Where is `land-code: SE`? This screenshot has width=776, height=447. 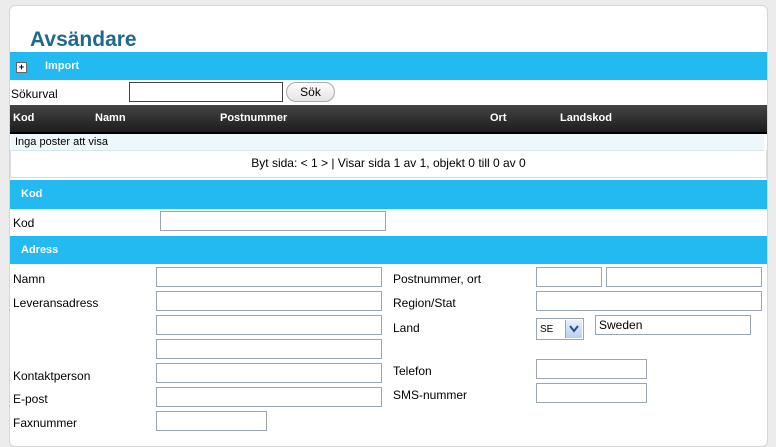
land-code: SE is located at coordinates (547, 329).